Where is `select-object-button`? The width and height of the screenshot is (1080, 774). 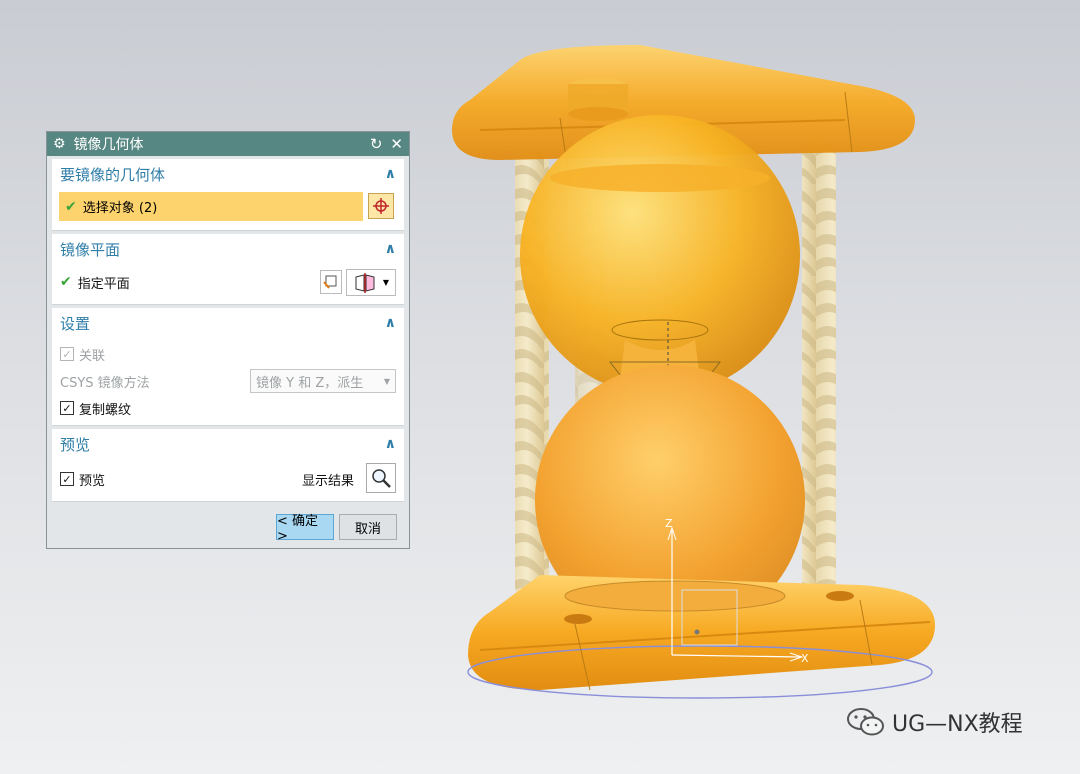 select-object-button is located at coordinates (381, 206).